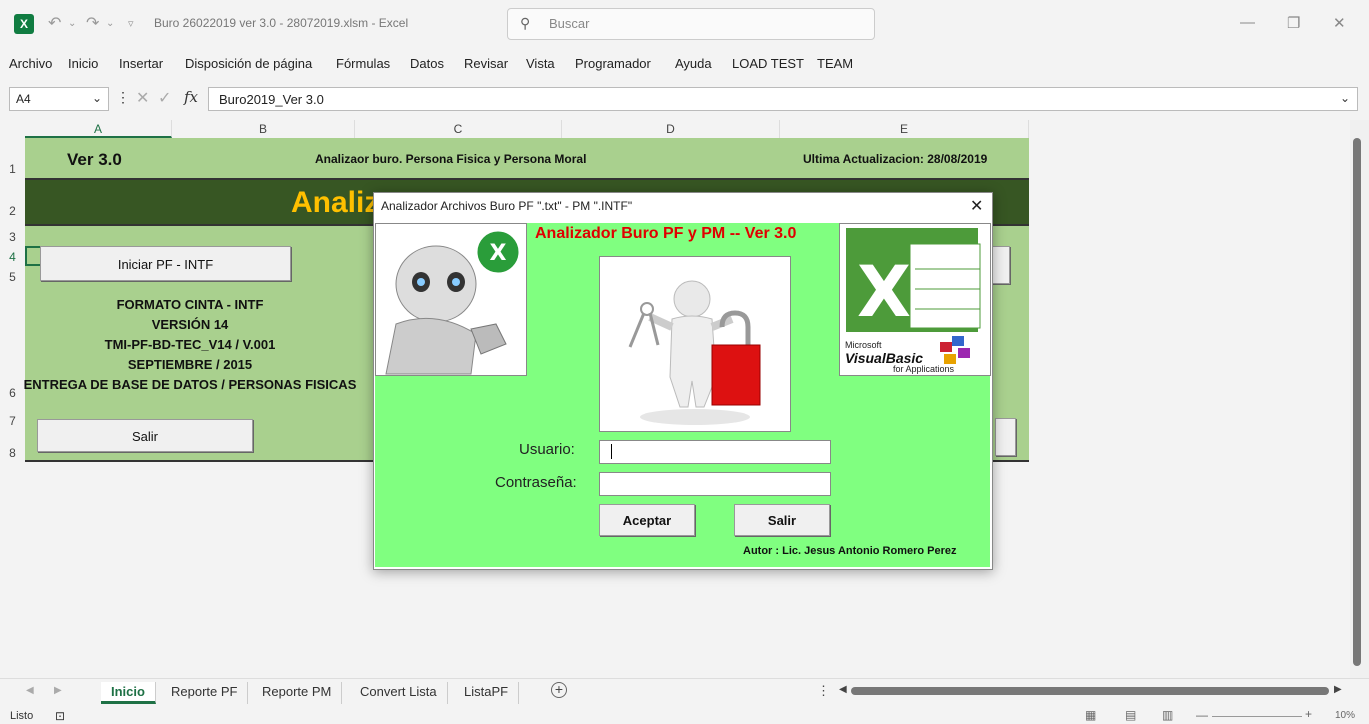 The image size is (1369, 724). What do you see at coordinates (12, 211) in the screenshot?
I see `row-header-2: 2` at bounding box center [12, 211].